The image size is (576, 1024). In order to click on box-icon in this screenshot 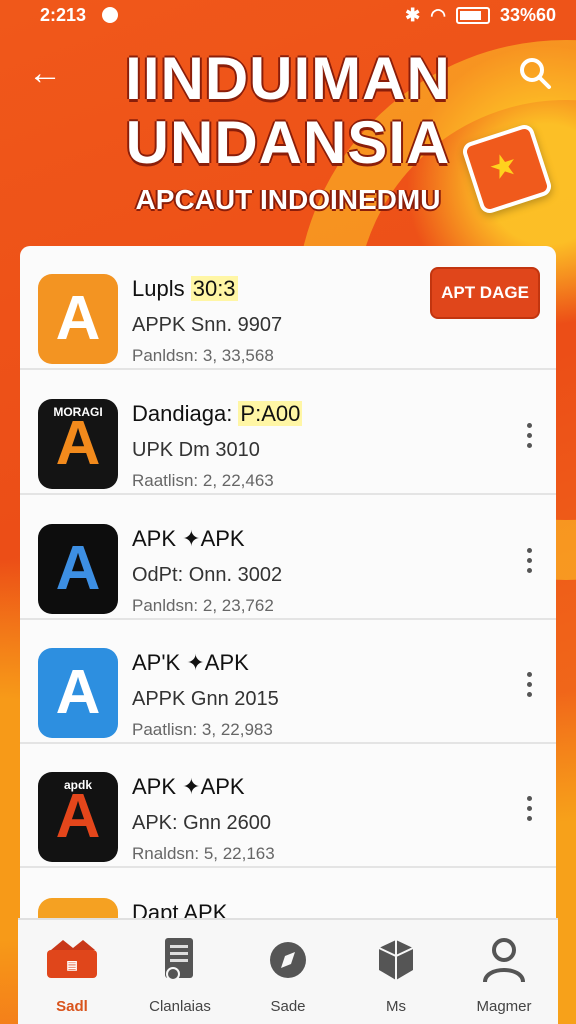, I will do `click(396, 961)`.